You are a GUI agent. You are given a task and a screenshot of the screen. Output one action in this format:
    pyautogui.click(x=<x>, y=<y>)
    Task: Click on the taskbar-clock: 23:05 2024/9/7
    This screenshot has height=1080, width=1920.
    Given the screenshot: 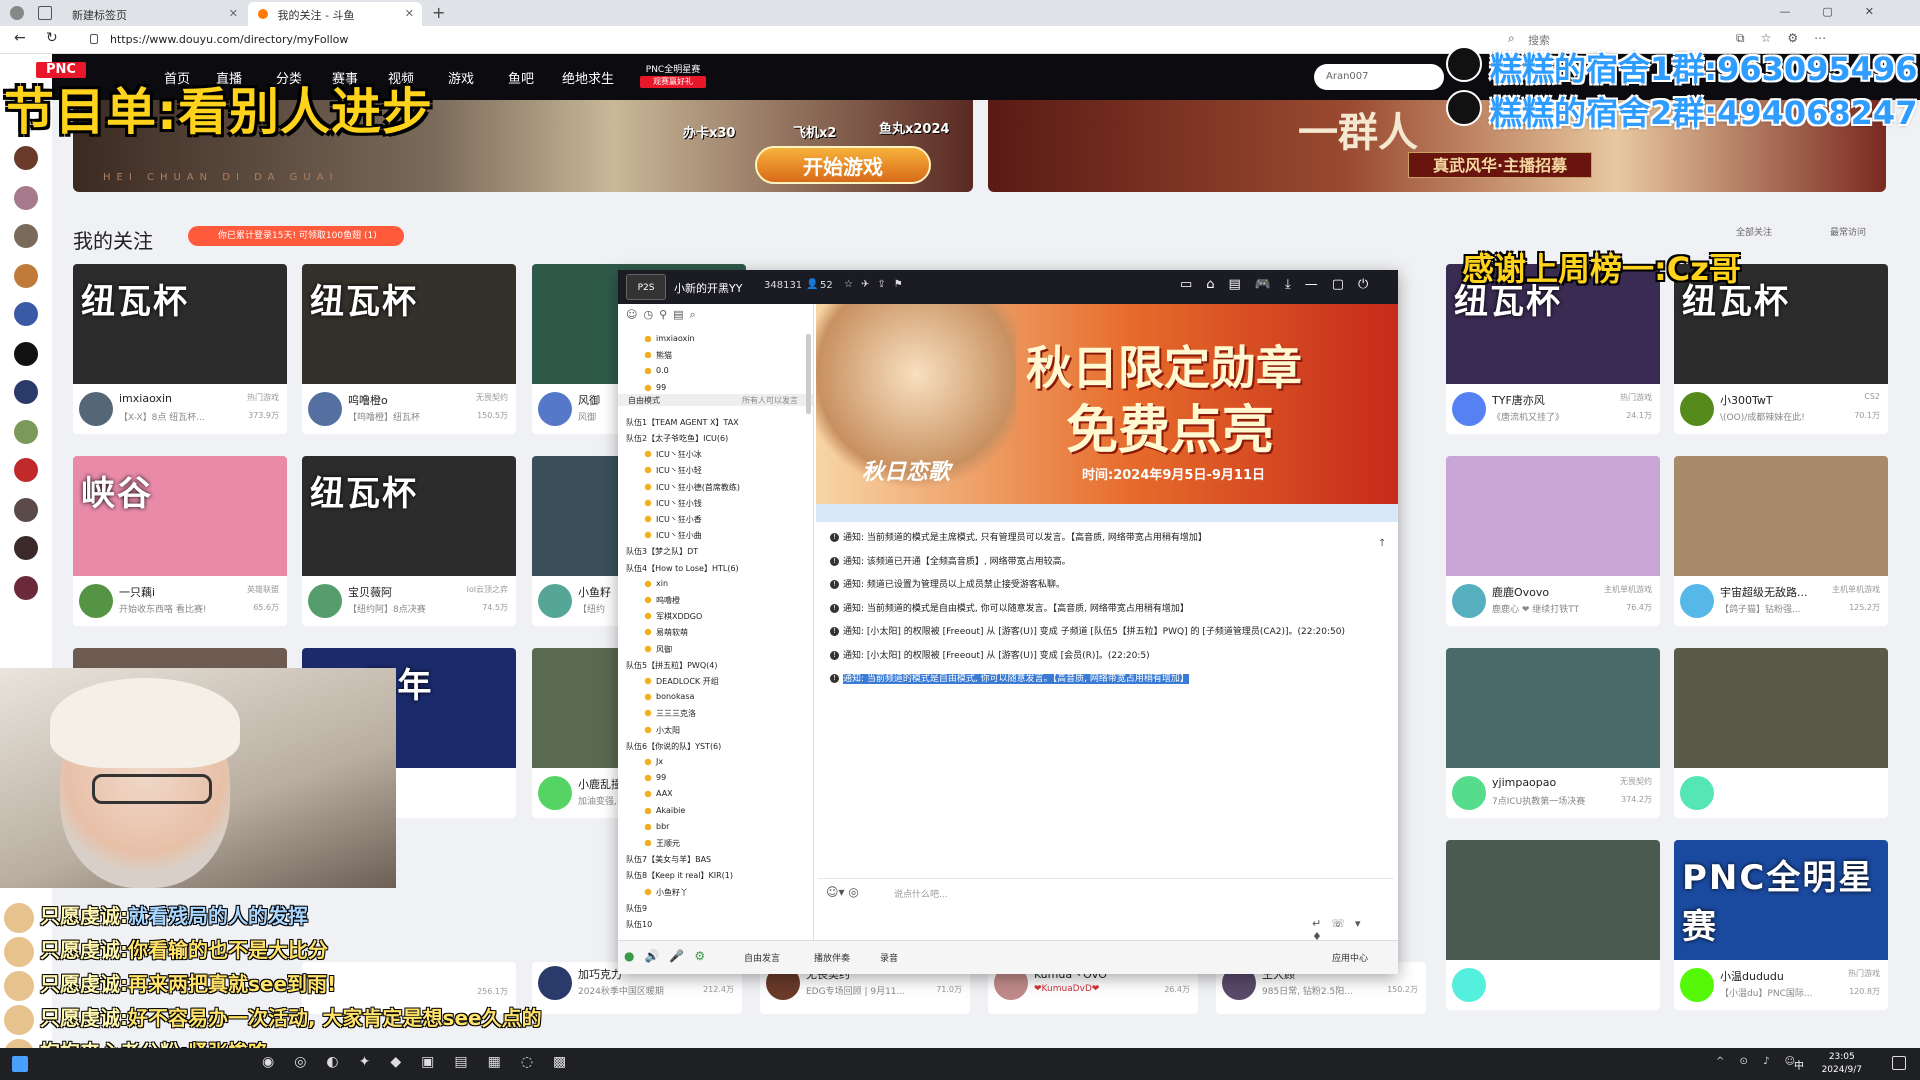 What is the action you would take?
    pyautogui.click(x=1842, y=1064)
    